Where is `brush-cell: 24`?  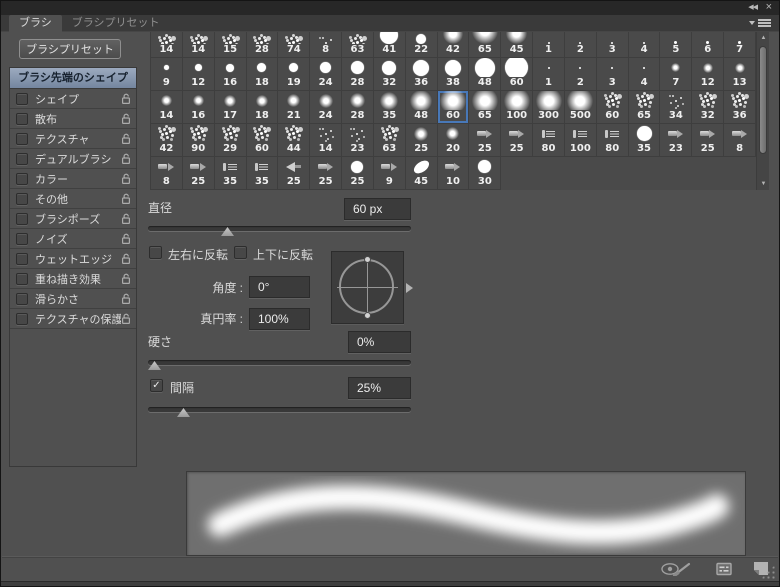 brush-cell: 24 is located at coordinates (326, 107).